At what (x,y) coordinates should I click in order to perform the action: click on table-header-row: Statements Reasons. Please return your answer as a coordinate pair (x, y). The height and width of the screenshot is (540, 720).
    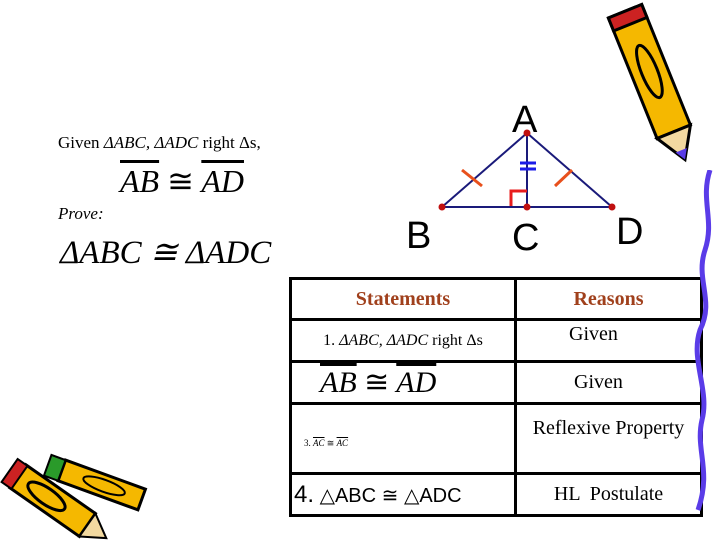
    Looking at the image, I should click on (496, 299).